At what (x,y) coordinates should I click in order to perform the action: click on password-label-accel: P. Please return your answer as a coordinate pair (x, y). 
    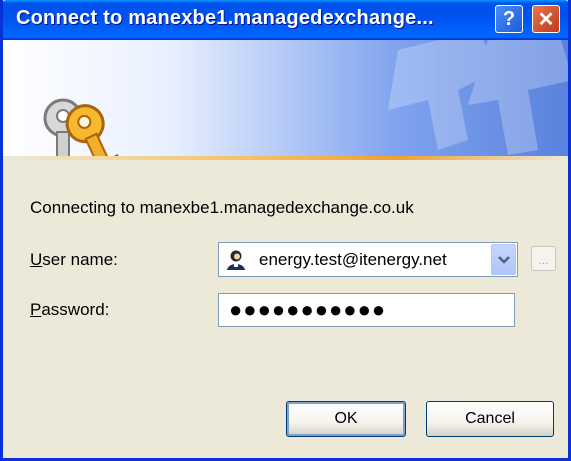
    Looking at the image, I should click on (36, 309).